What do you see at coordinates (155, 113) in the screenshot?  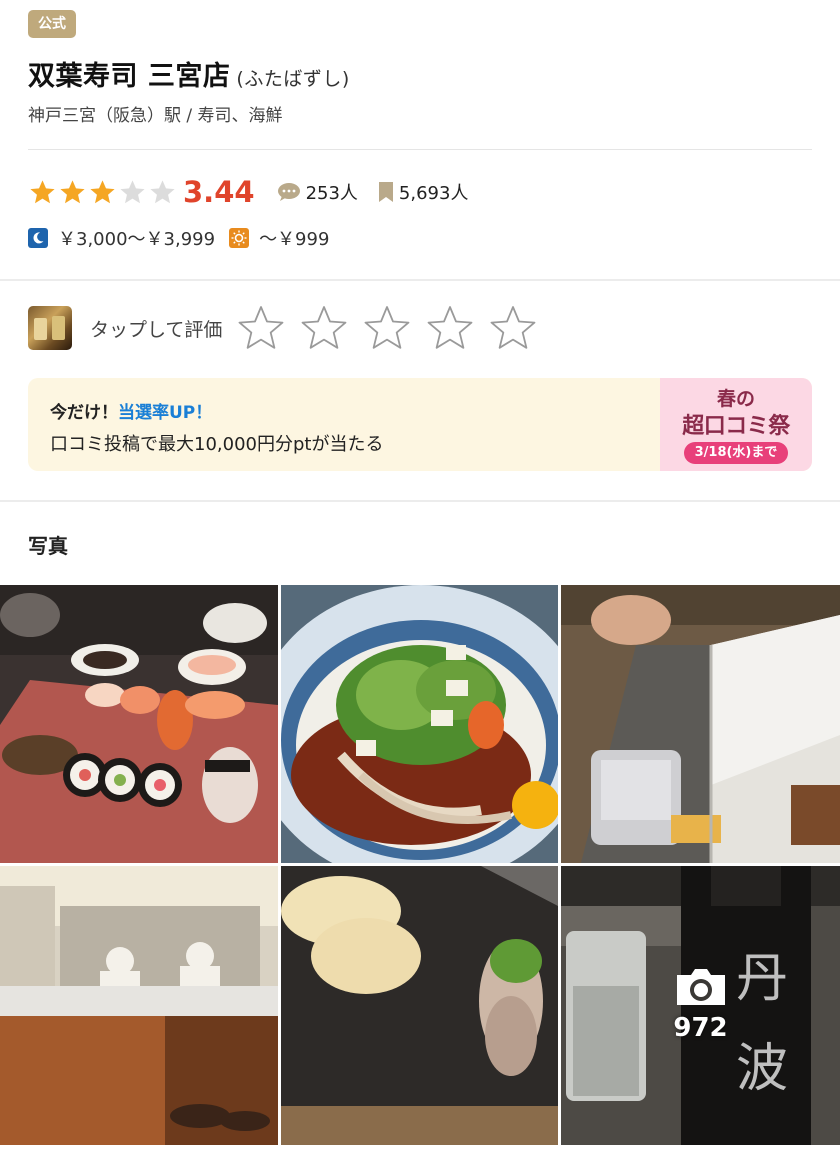 I see `station-genre: 神戸三宮（阪急）駅 / 寿司、海鮮` at bounding box center [155, 113].